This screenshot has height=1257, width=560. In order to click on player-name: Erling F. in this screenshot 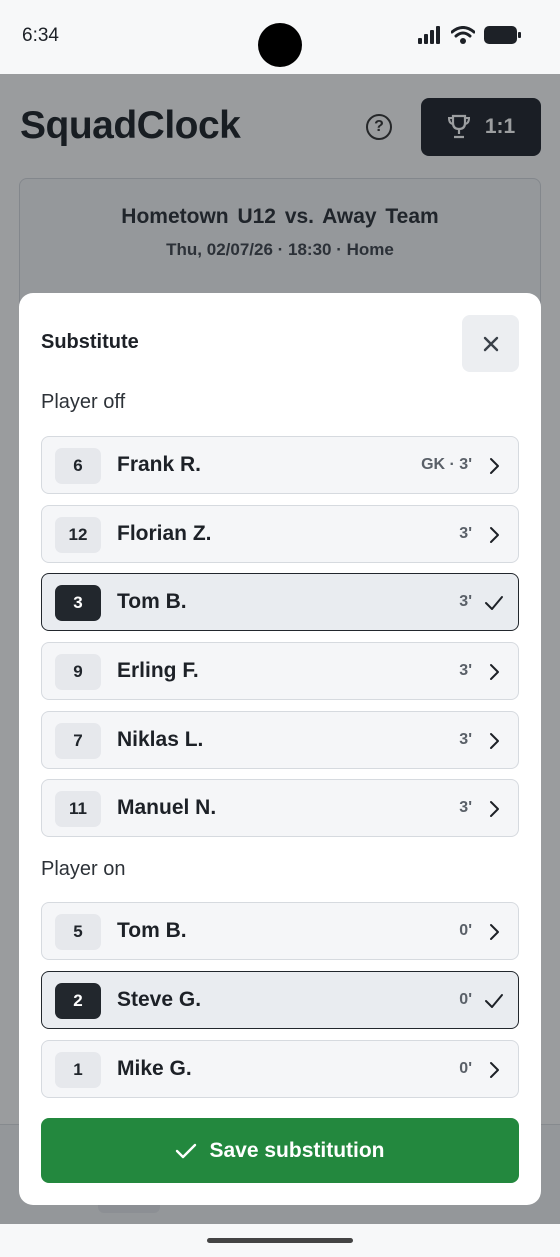, I will do `click(158, 670)`.